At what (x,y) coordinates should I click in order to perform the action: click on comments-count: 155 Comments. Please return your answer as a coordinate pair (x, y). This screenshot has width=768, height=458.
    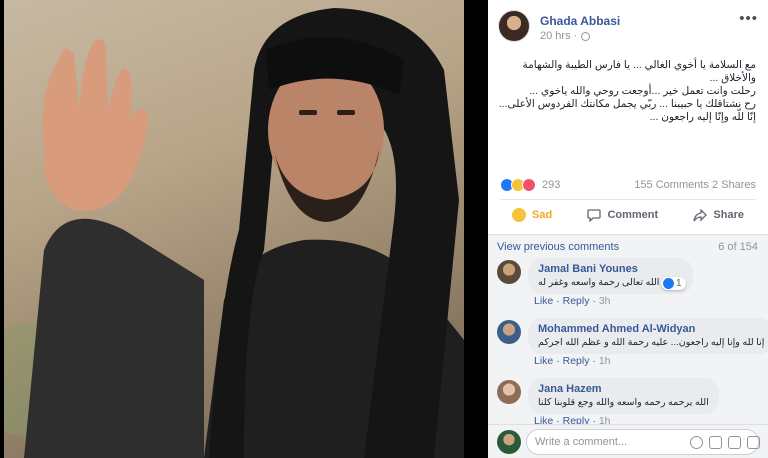
    Looking at the image, I should click on (671, 185).